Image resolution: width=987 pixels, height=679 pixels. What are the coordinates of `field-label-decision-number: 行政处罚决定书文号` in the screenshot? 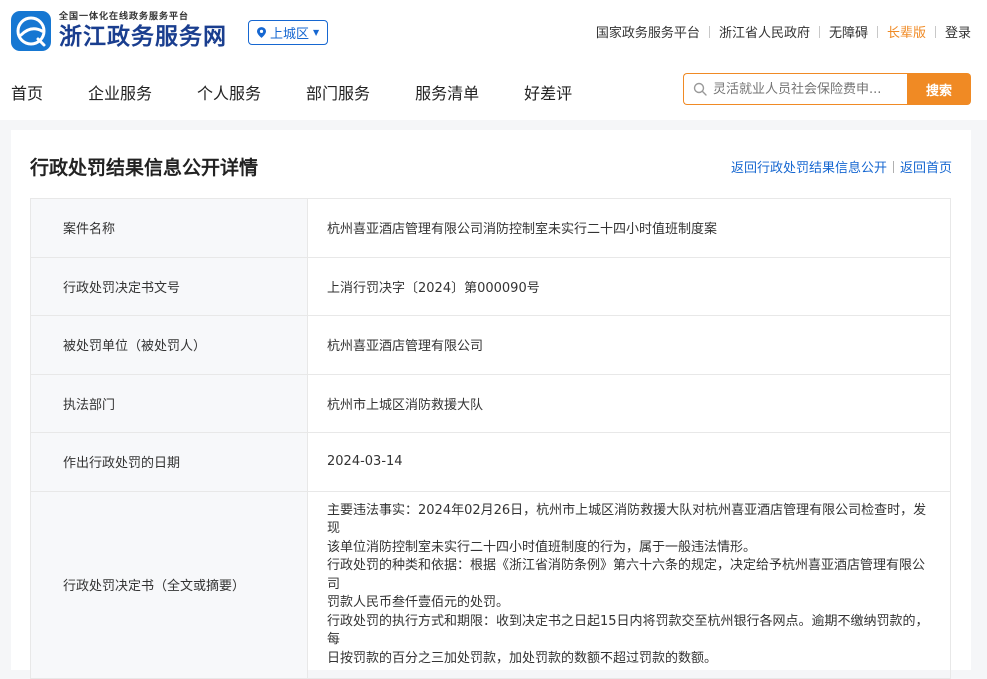 It's located at (169, 286).